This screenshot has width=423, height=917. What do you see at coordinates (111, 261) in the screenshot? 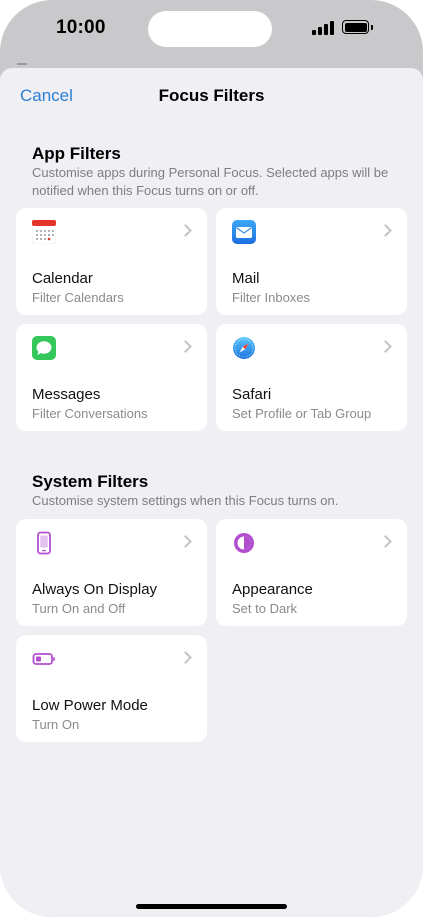
I see `calendar-filter-card: Calendar Filter Calendars` at bounding box center [111, 261].